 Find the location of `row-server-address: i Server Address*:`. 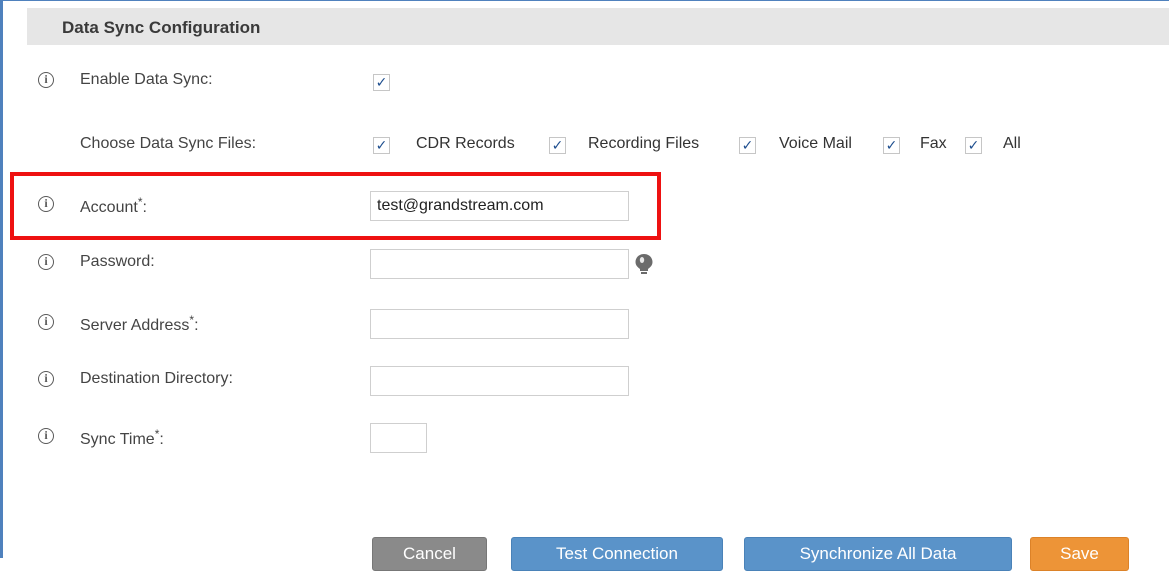

row-server-address: i Server Address*: is located at coordinates (584, 324).